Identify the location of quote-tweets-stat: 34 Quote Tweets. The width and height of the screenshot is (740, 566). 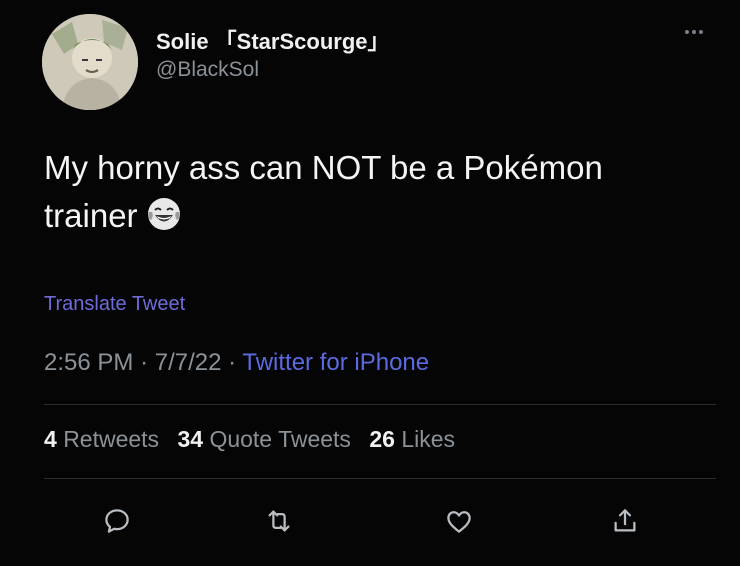
(263, 439).